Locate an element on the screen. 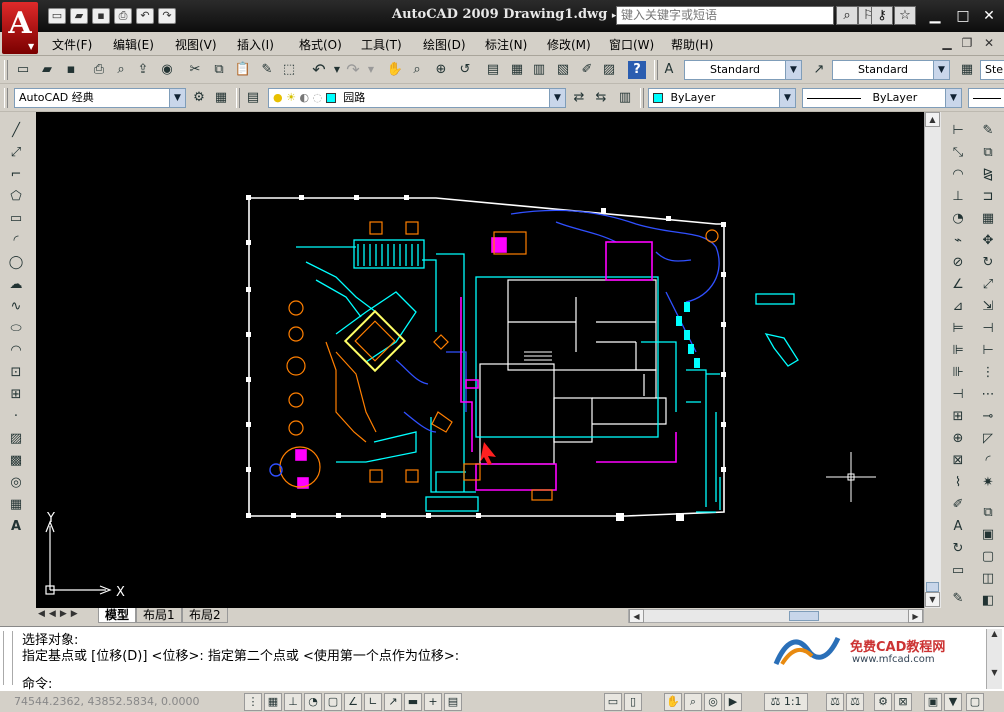 The height and width of the screenshot is (712, 1004). open-folder-icon: ▰ is located at coordinates (79, 16).